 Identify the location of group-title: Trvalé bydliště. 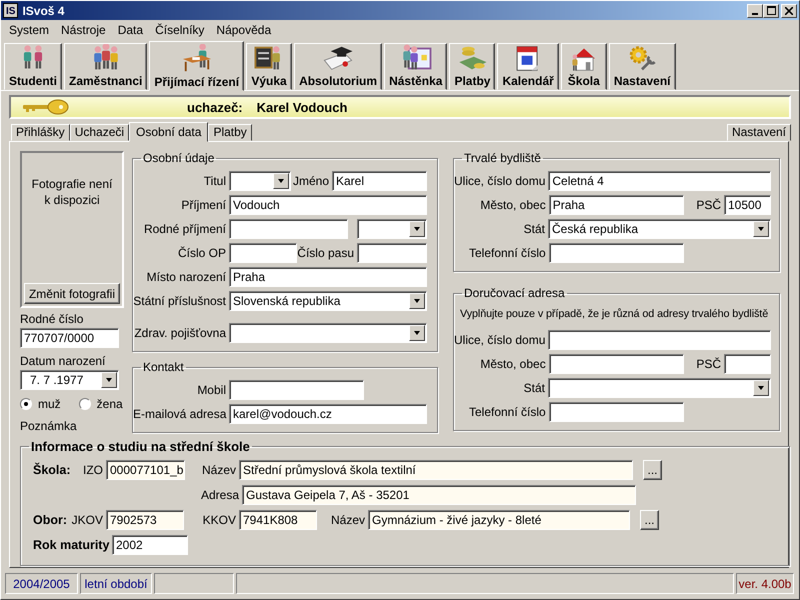
(502, 158).